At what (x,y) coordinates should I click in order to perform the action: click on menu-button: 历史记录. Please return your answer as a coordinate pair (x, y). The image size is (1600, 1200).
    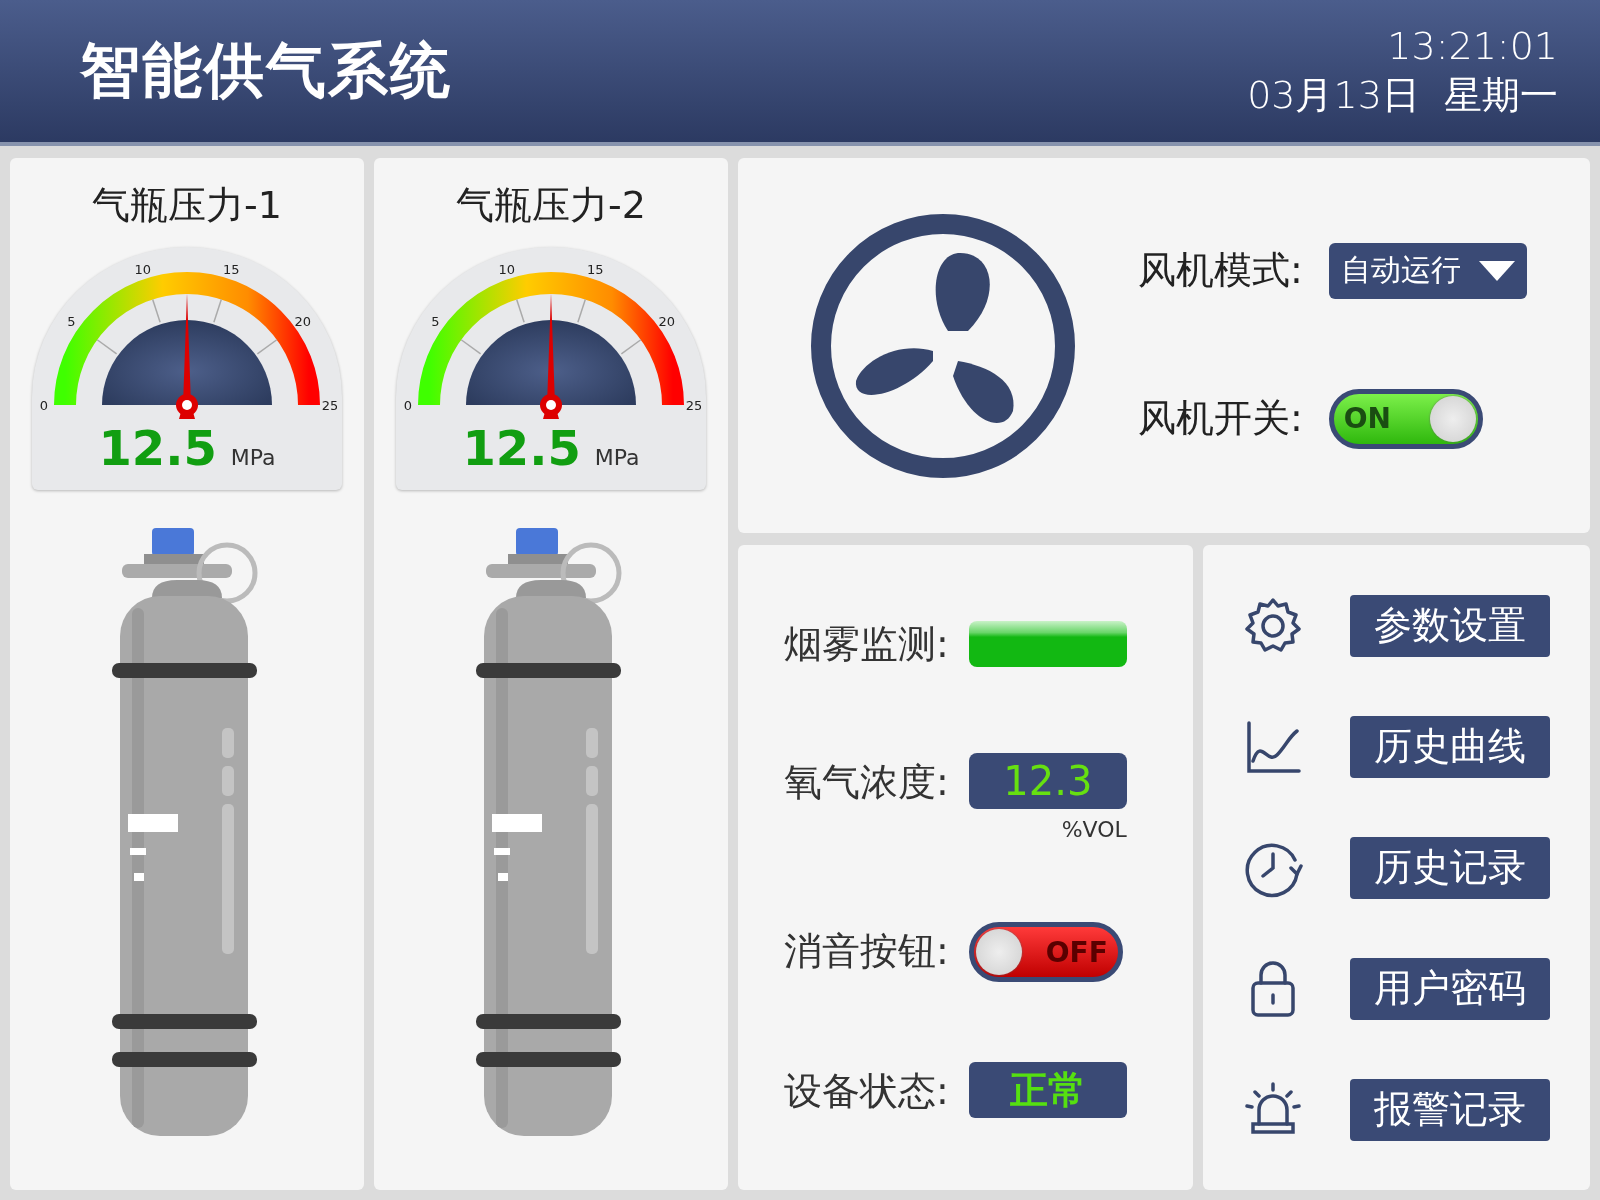
    Looking at the image, I should click on (1450, 867).